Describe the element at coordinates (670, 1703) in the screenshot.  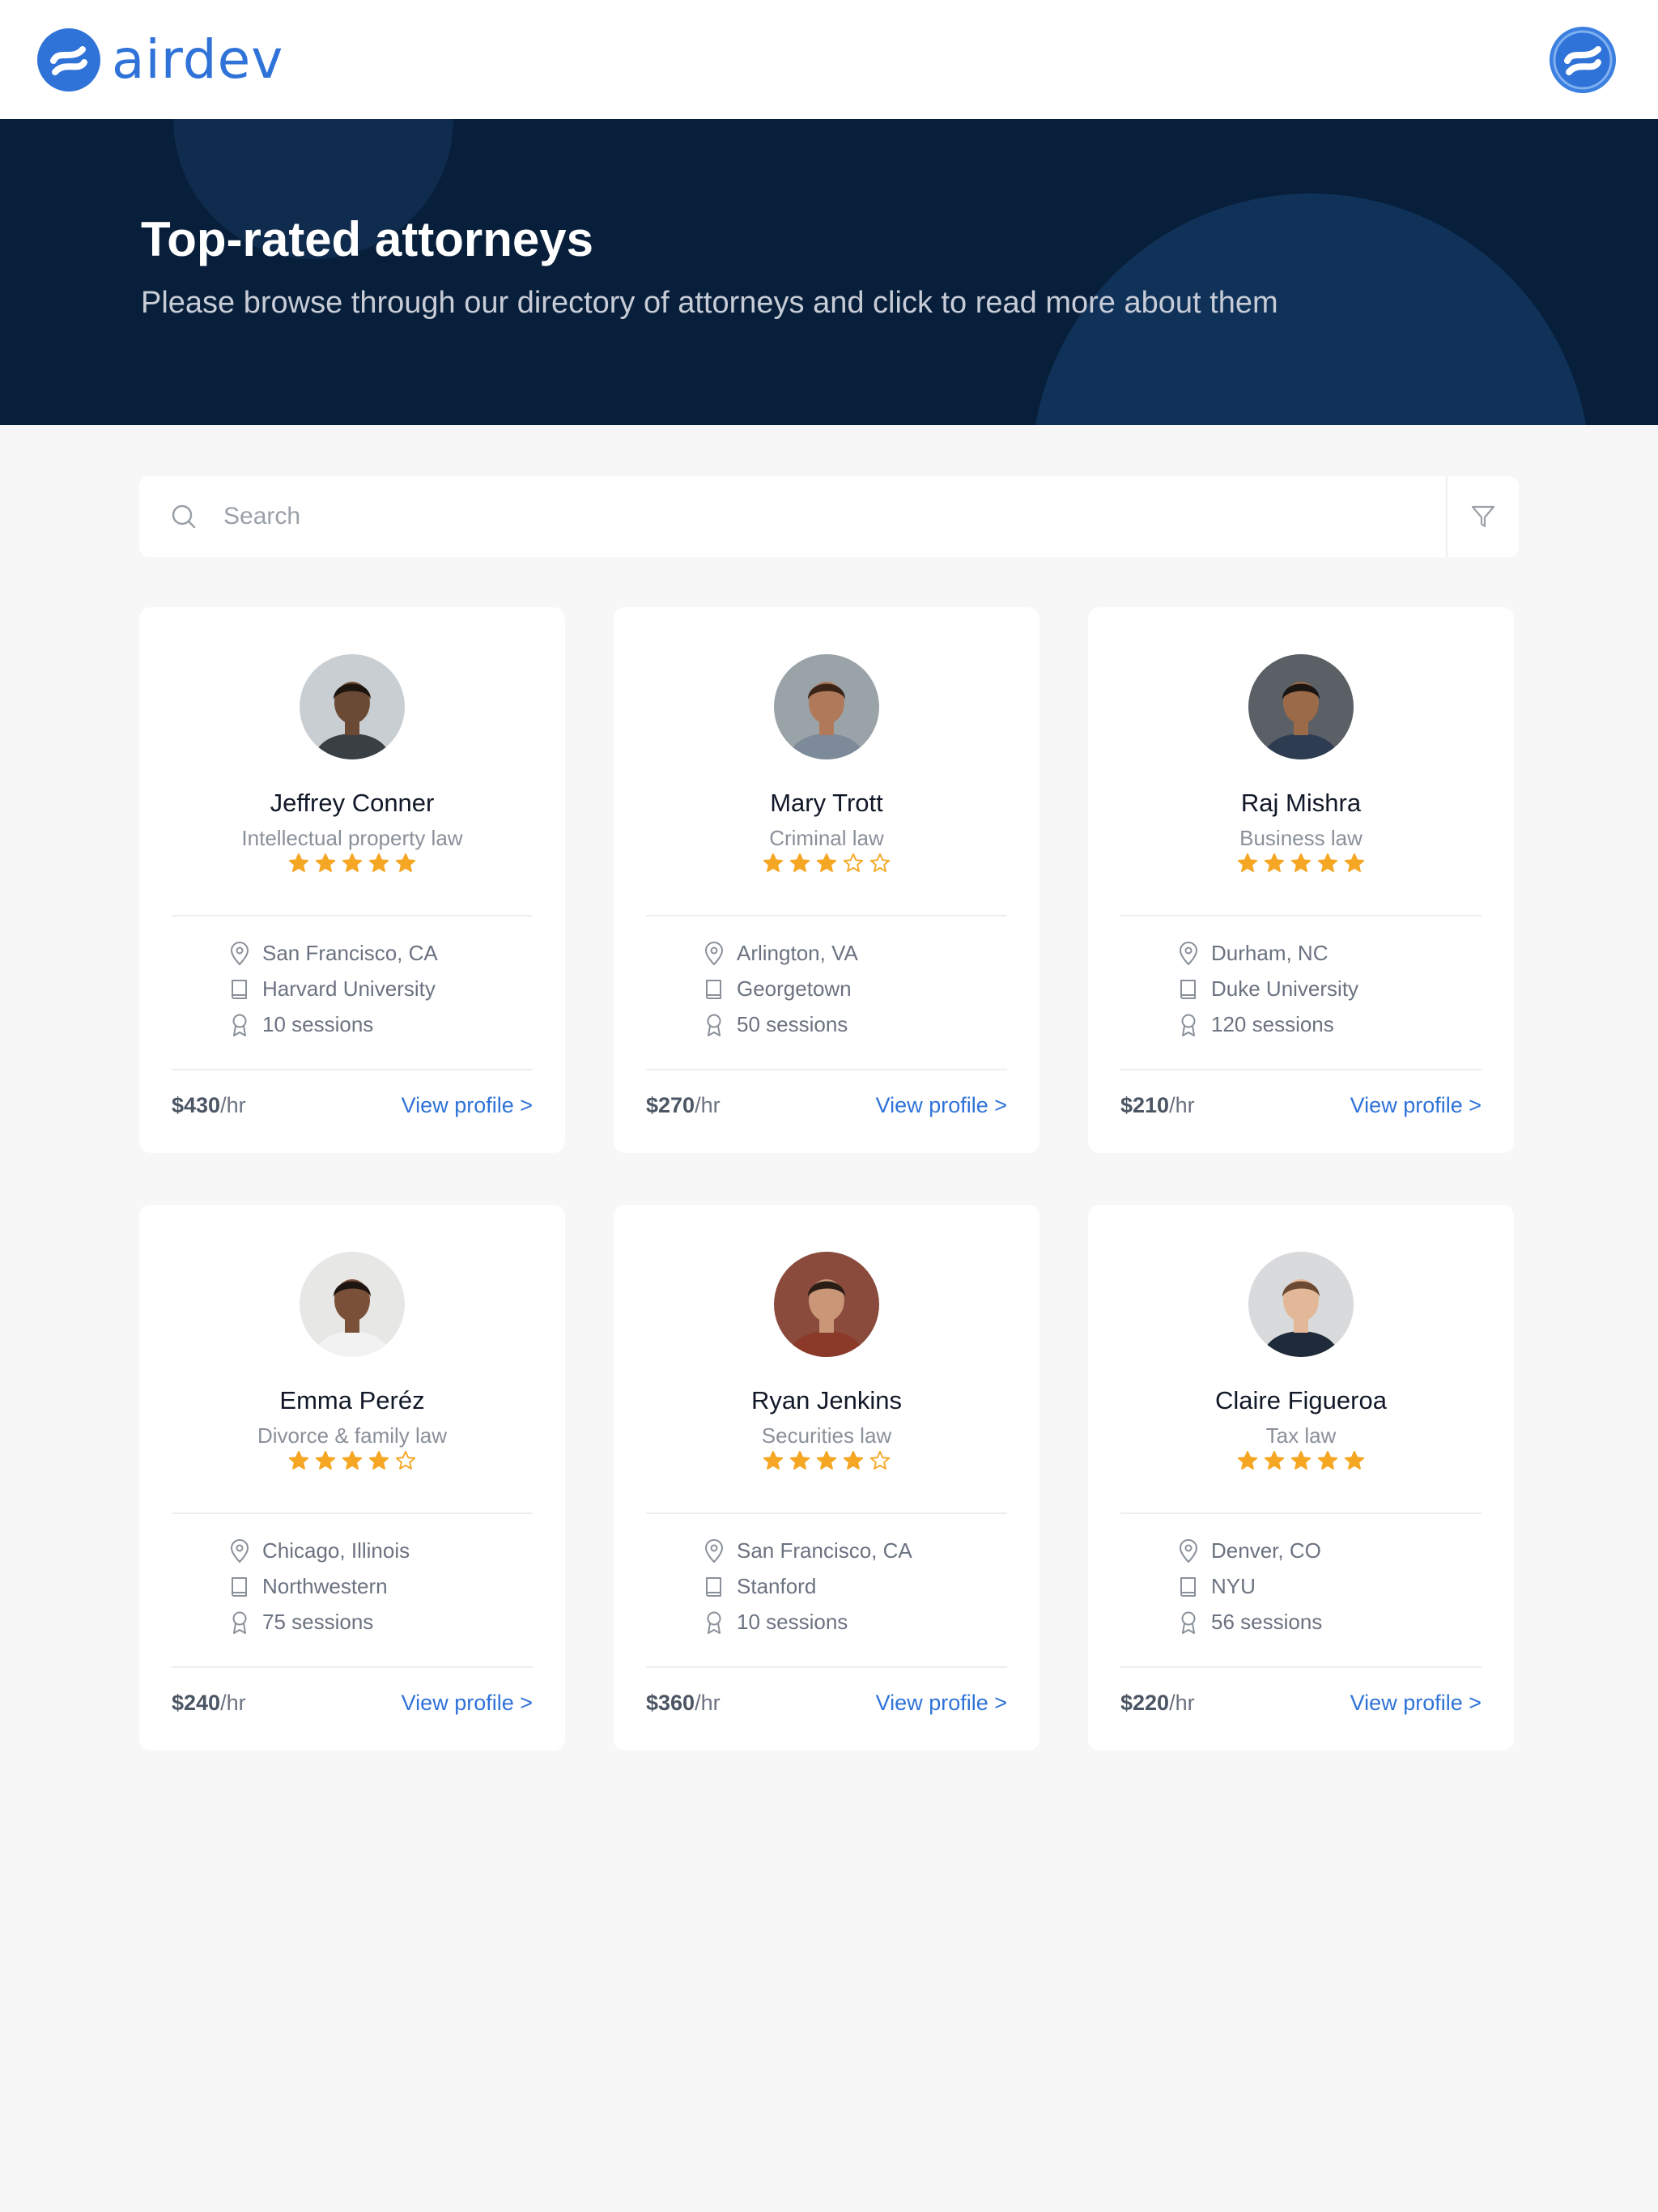
I see `price-amount: $360` at that location.